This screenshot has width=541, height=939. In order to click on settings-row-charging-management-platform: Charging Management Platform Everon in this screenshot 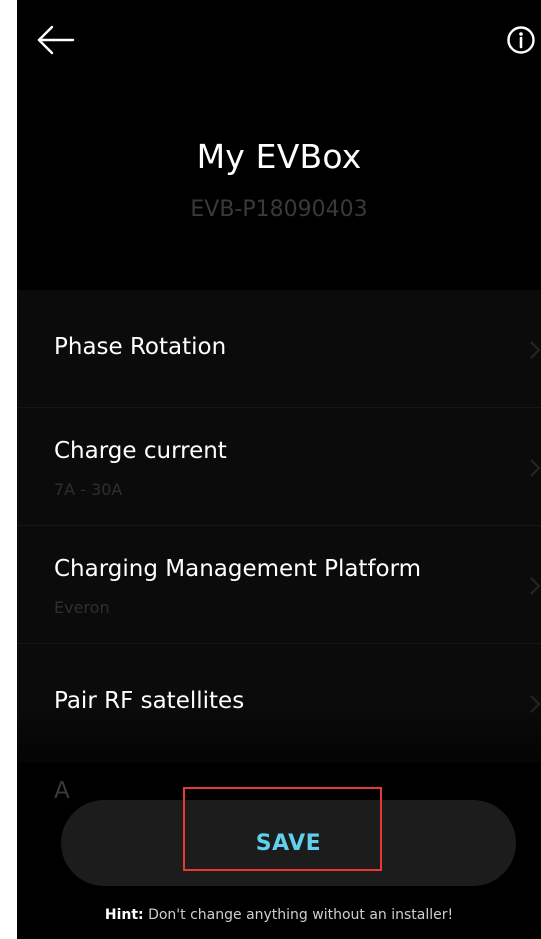, I will do `click(279, 585)`.